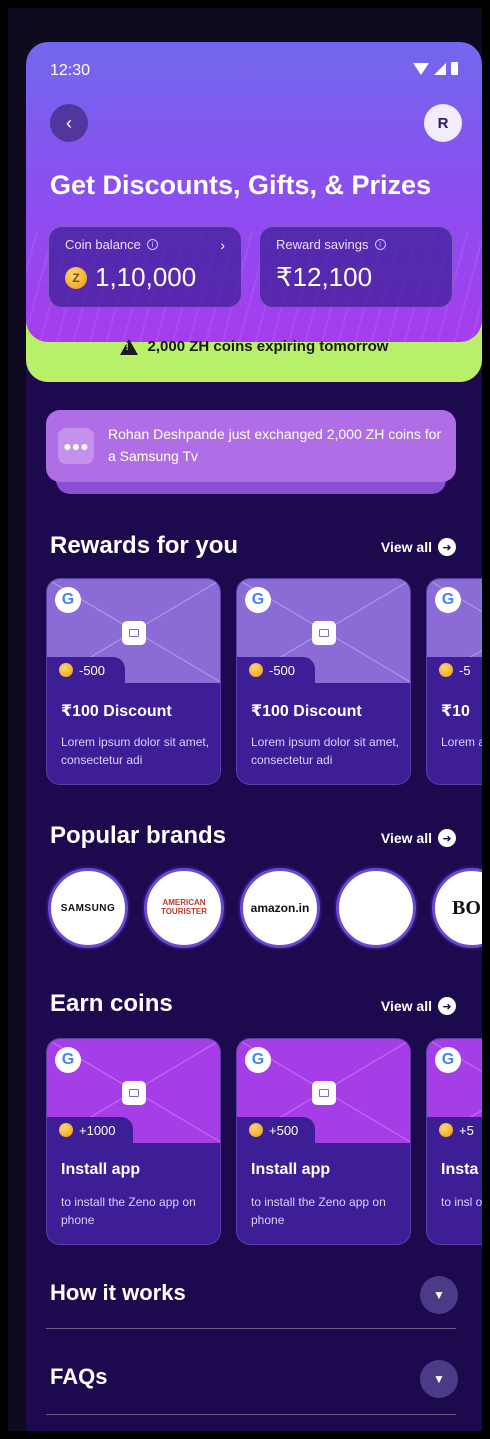 This screenshot has height=1439, width=490. I want to click on expiry-notice: 2,000 ZH coins expiring tomorrow, so click(254, 346).